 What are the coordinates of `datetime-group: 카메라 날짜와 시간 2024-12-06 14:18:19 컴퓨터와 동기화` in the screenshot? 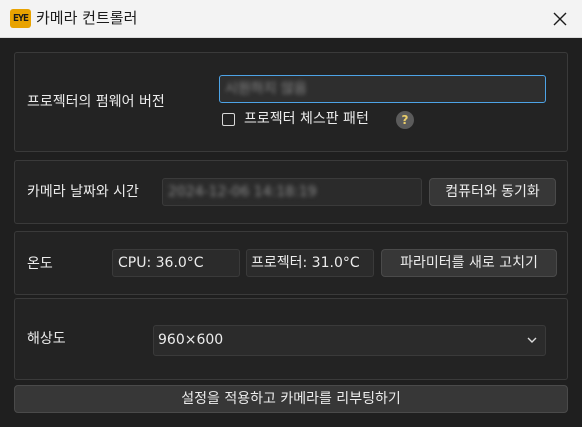 It's located at (291, 192).